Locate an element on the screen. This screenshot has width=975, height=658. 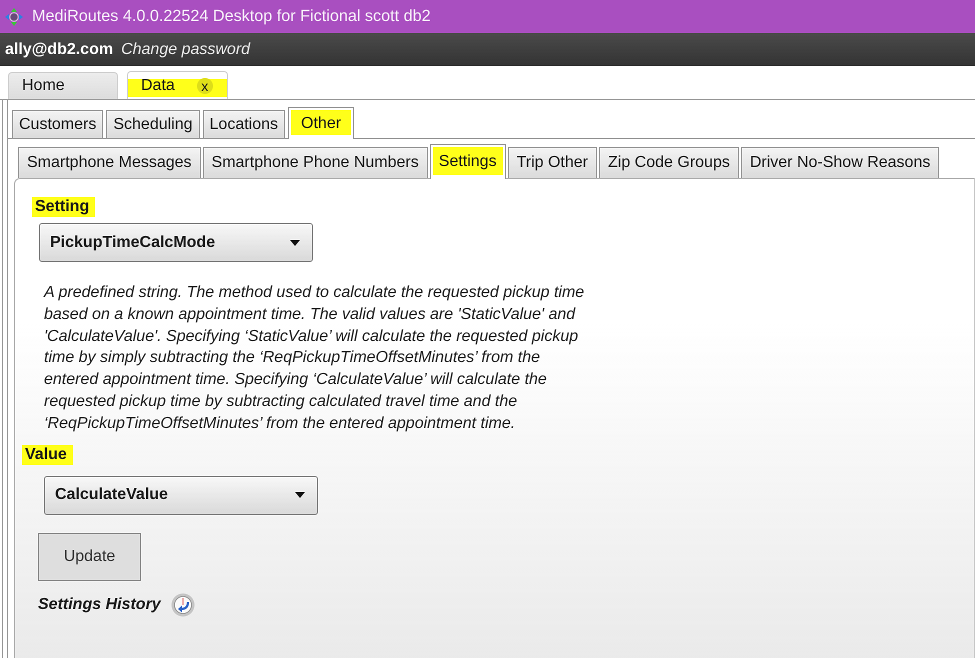
main-tab: Home is located at coordinates (63, 85).